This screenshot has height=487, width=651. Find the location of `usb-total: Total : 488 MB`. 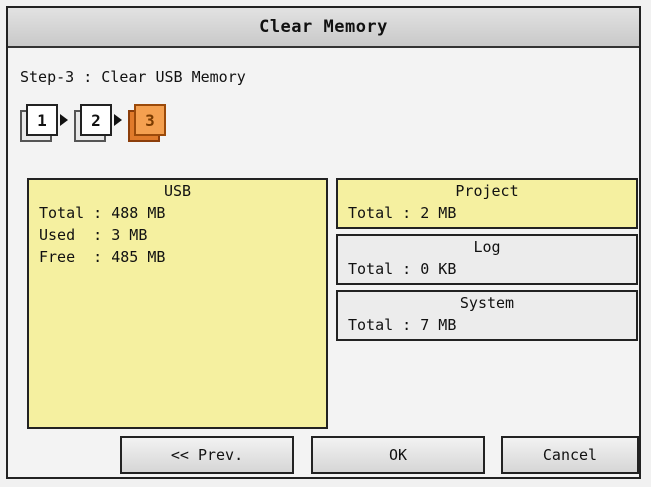

usb-total: Total : 488 MB is located at coordinates (102, 213).